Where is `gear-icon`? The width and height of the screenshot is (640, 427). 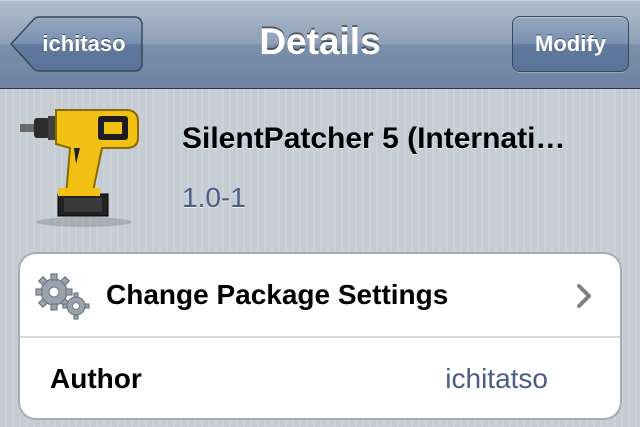 gear-icon is located at coordinates (63, 296).